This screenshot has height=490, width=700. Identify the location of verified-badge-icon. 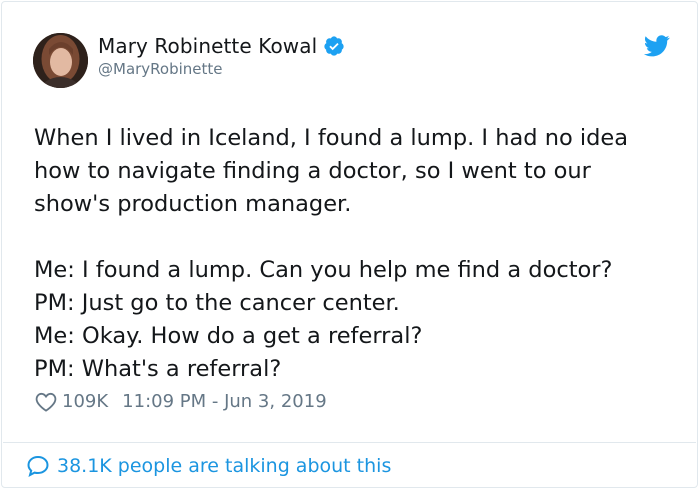
(334, 46).